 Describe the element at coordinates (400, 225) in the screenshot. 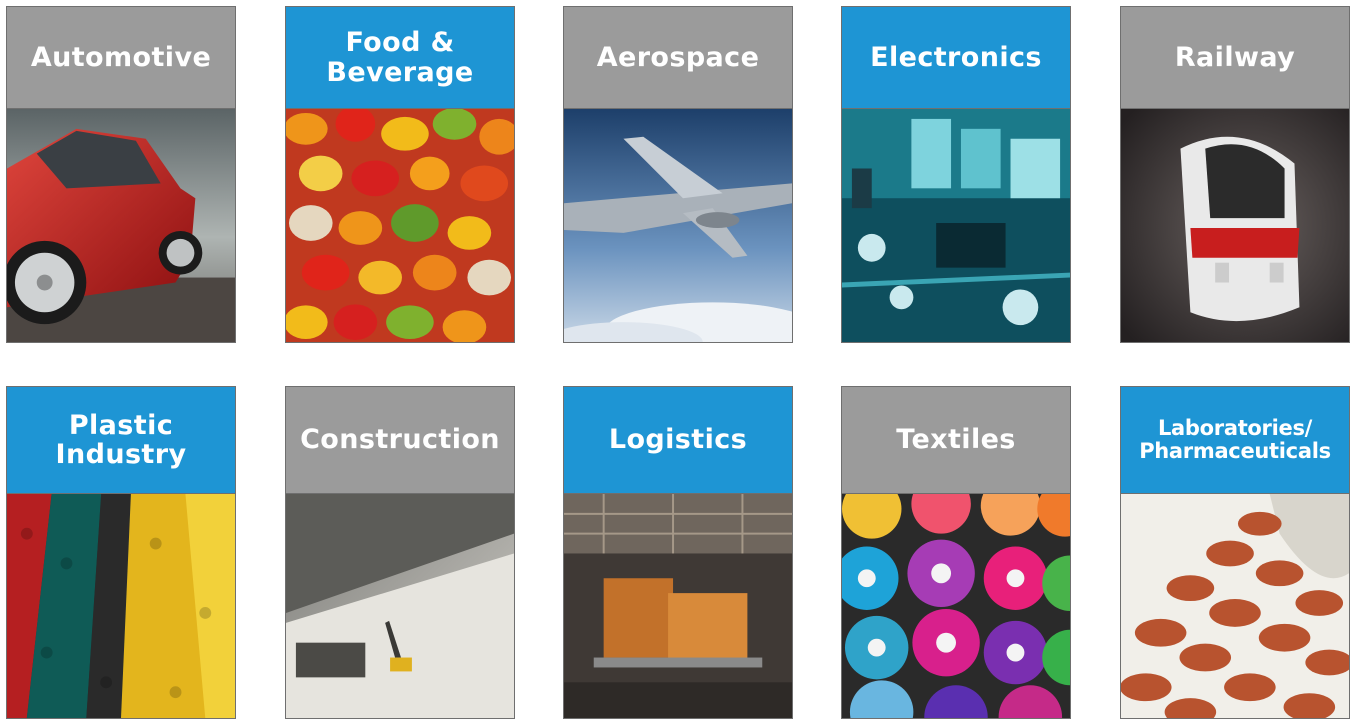

I see `gummy-bears-photo-icon` at that location.